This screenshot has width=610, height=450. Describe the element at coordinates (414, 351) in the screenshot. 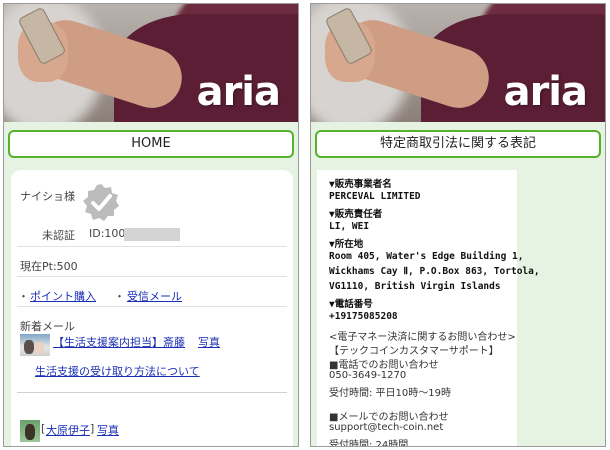

I see `support-name: 【テックコインカスタマーサポート】` at that location.